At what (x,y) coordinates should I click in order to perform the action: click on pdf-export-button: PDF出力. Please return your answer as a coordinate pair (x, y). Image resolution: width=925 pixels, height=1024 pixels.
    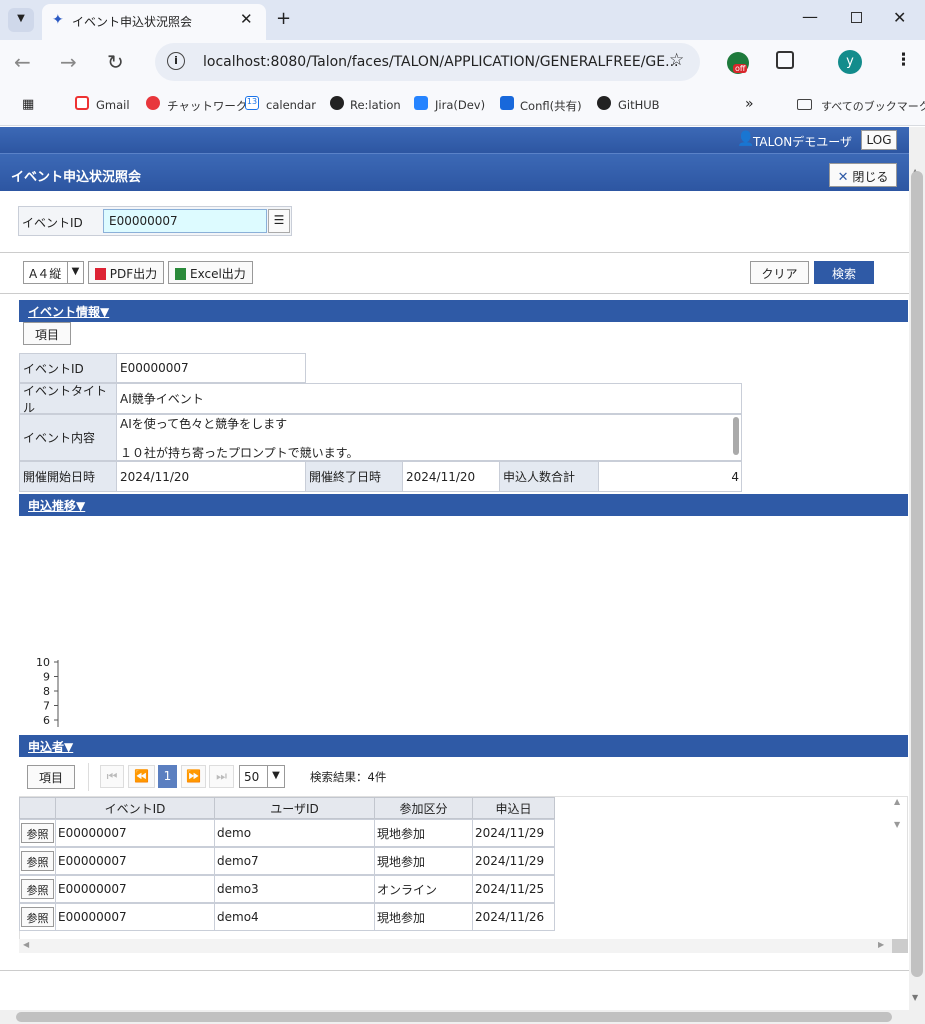
    Looking at the image, I should click on (126, 272).